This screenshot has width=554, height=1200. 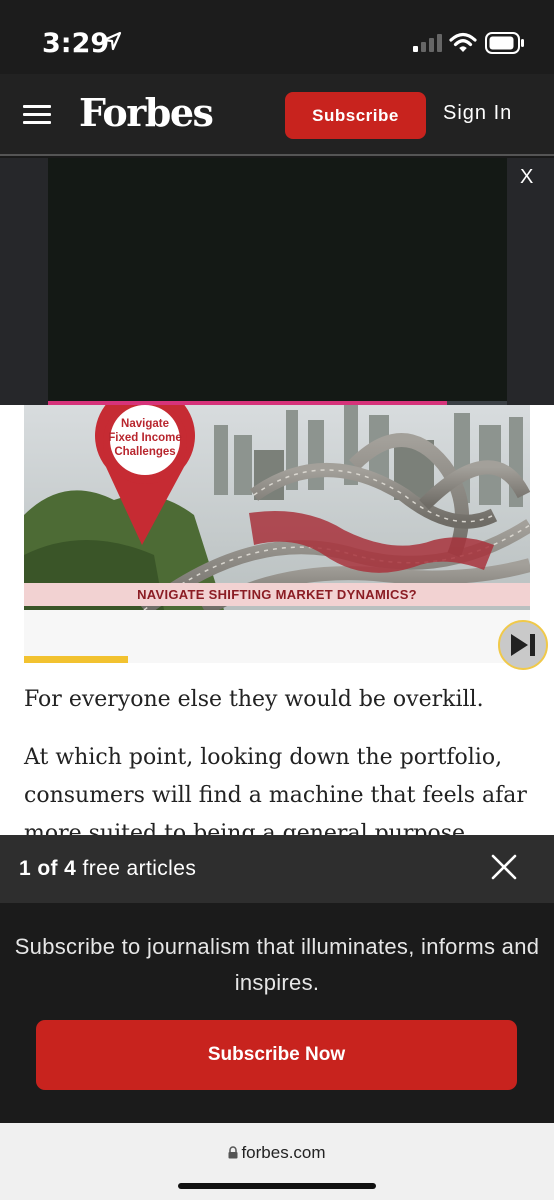 I want to click on pin-text-line: Challenges, so click(x=144, y=452).